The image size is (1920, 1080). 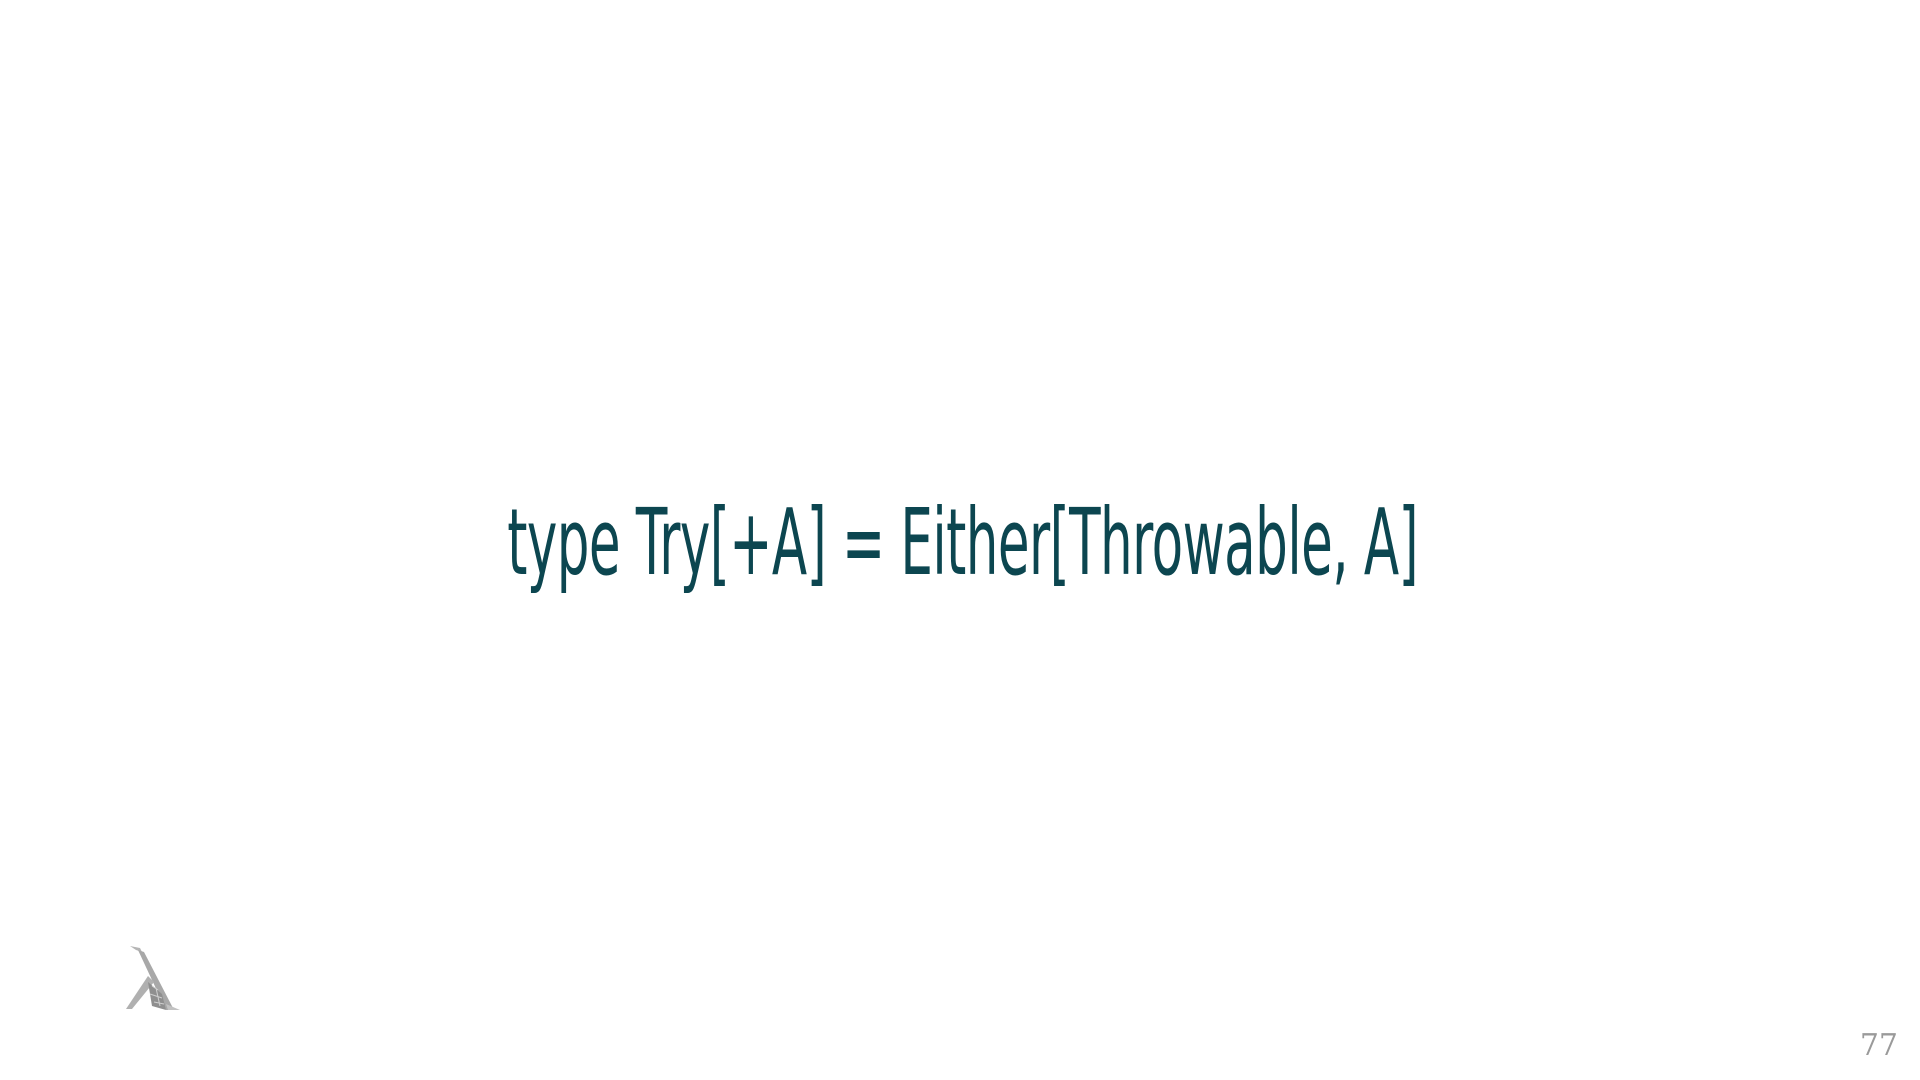 What do you see at coordinates (1878, 1045) in the screenshot?
I see `slide-page-number: 77` at bounding box center [1878, 1045].